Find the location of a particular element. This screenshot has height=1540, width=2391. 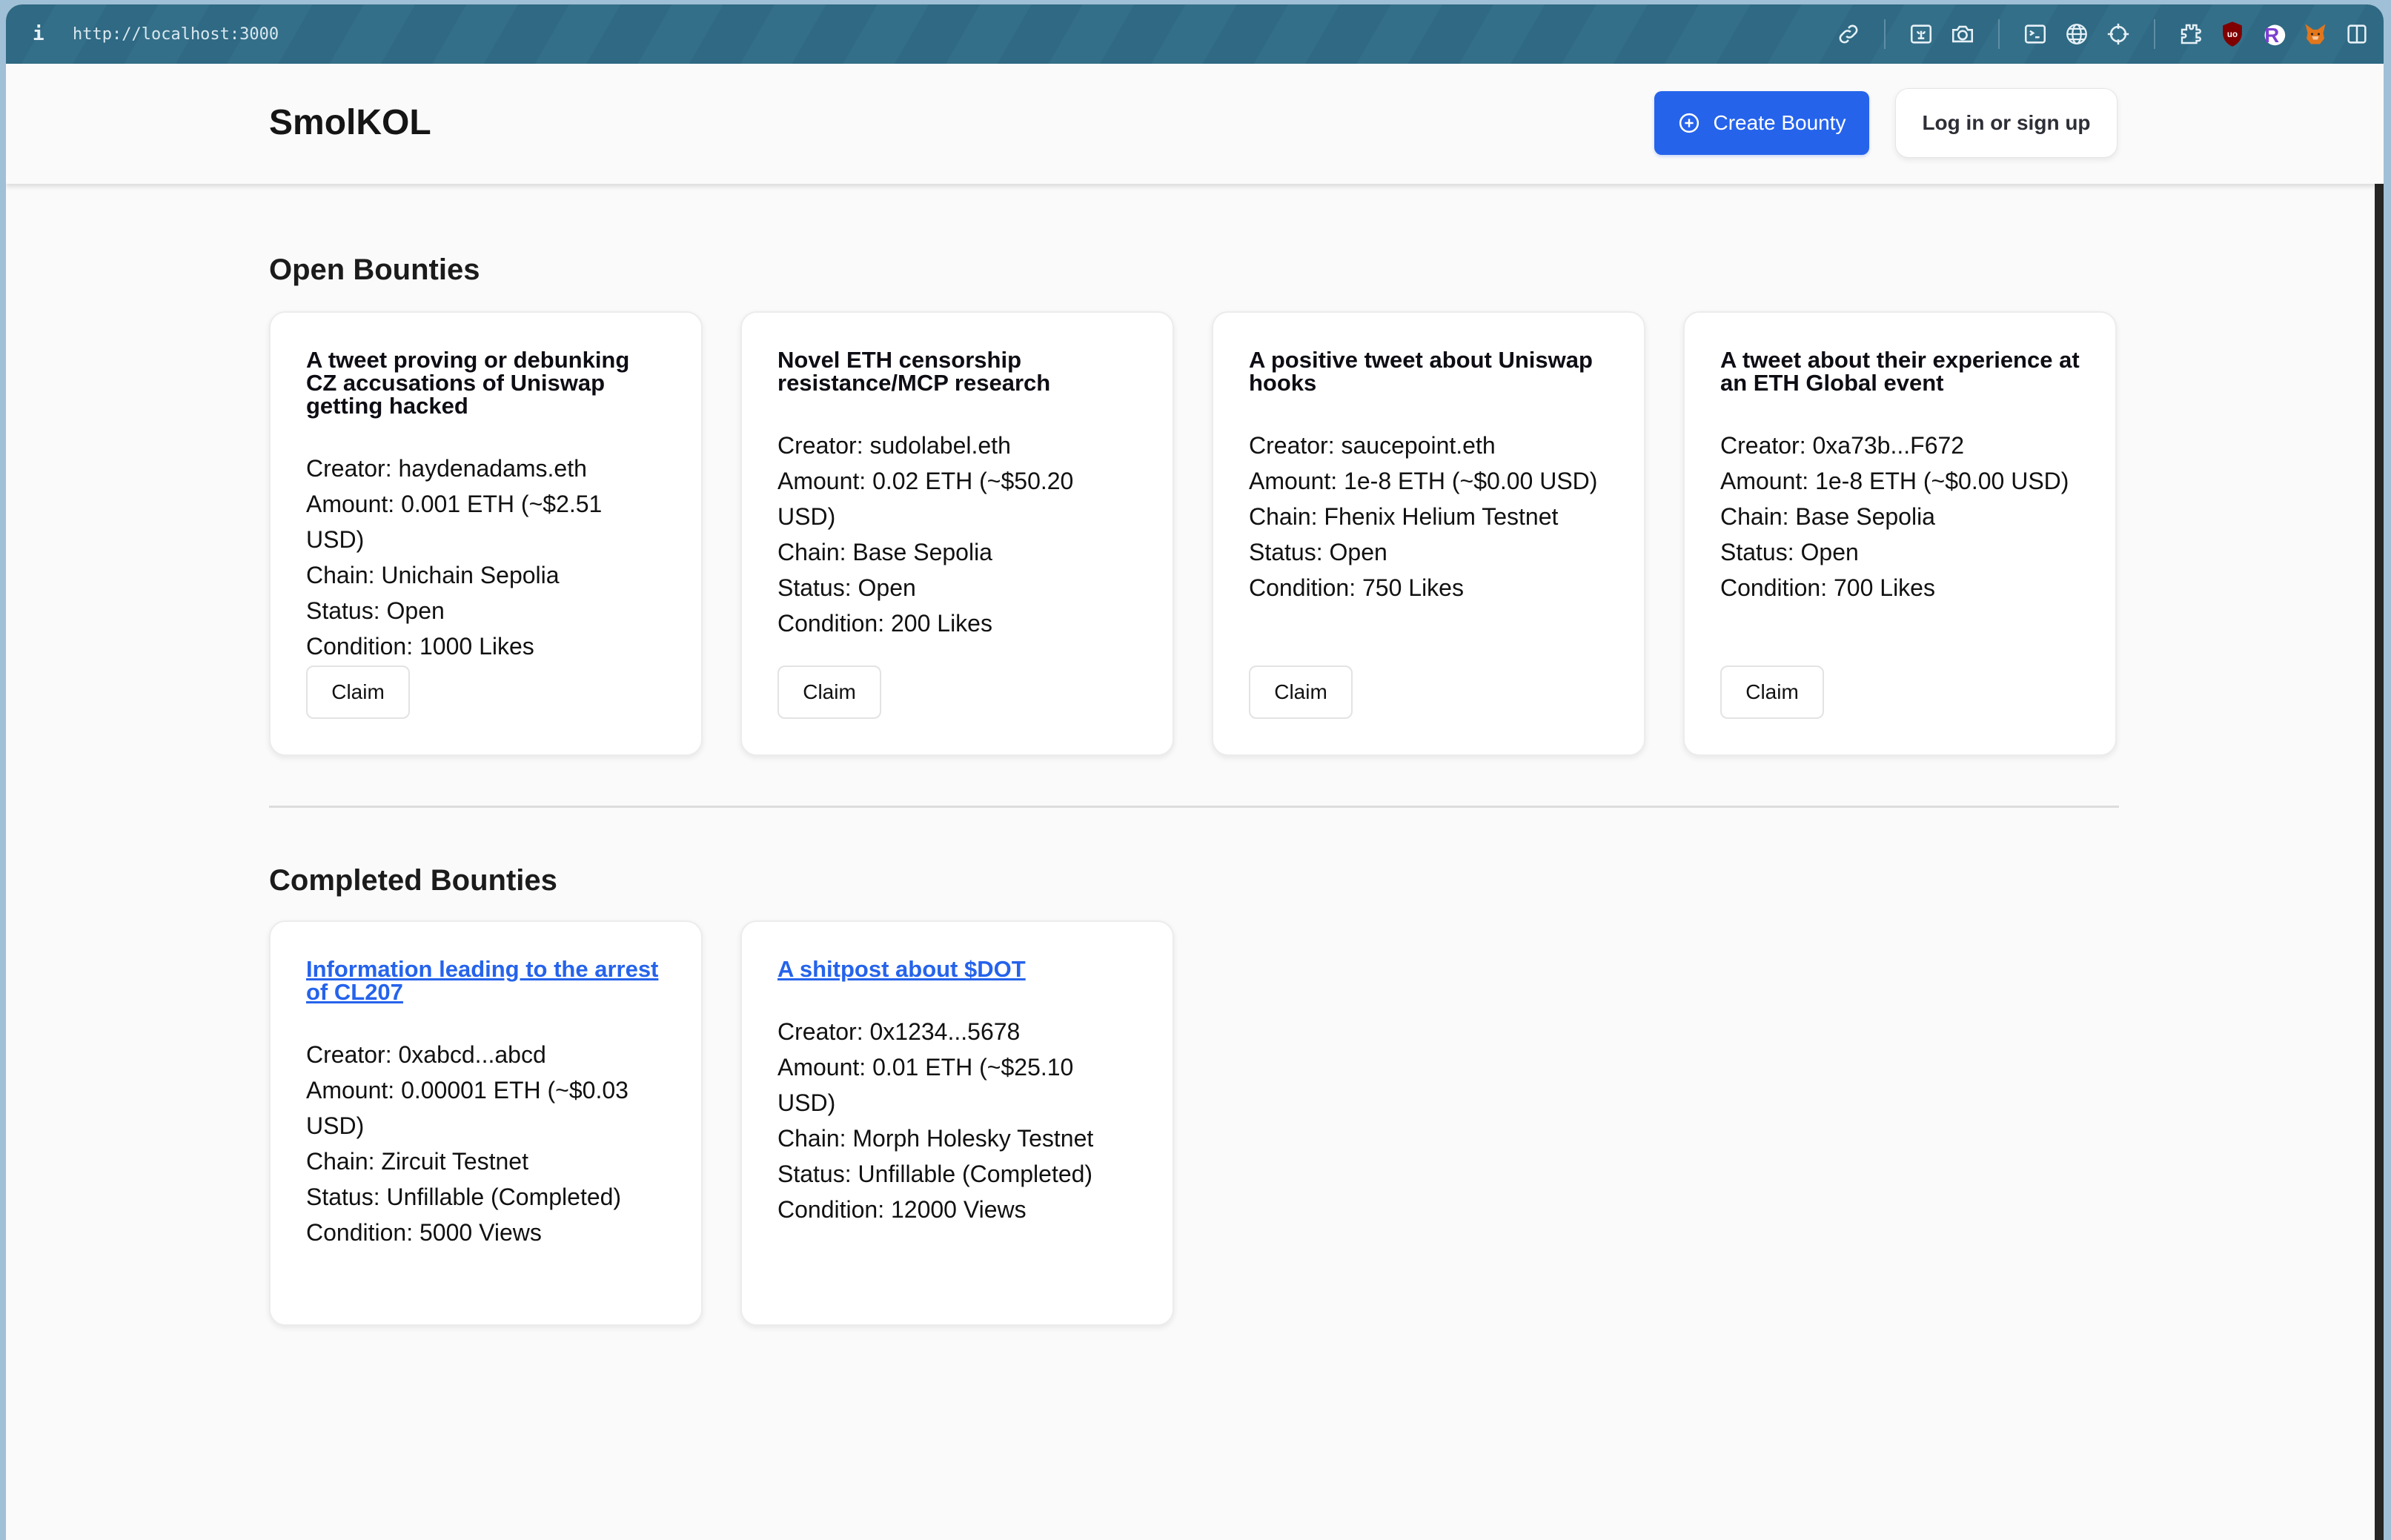

brand-logo: SmolKOL is located at coordinates (350, 122).